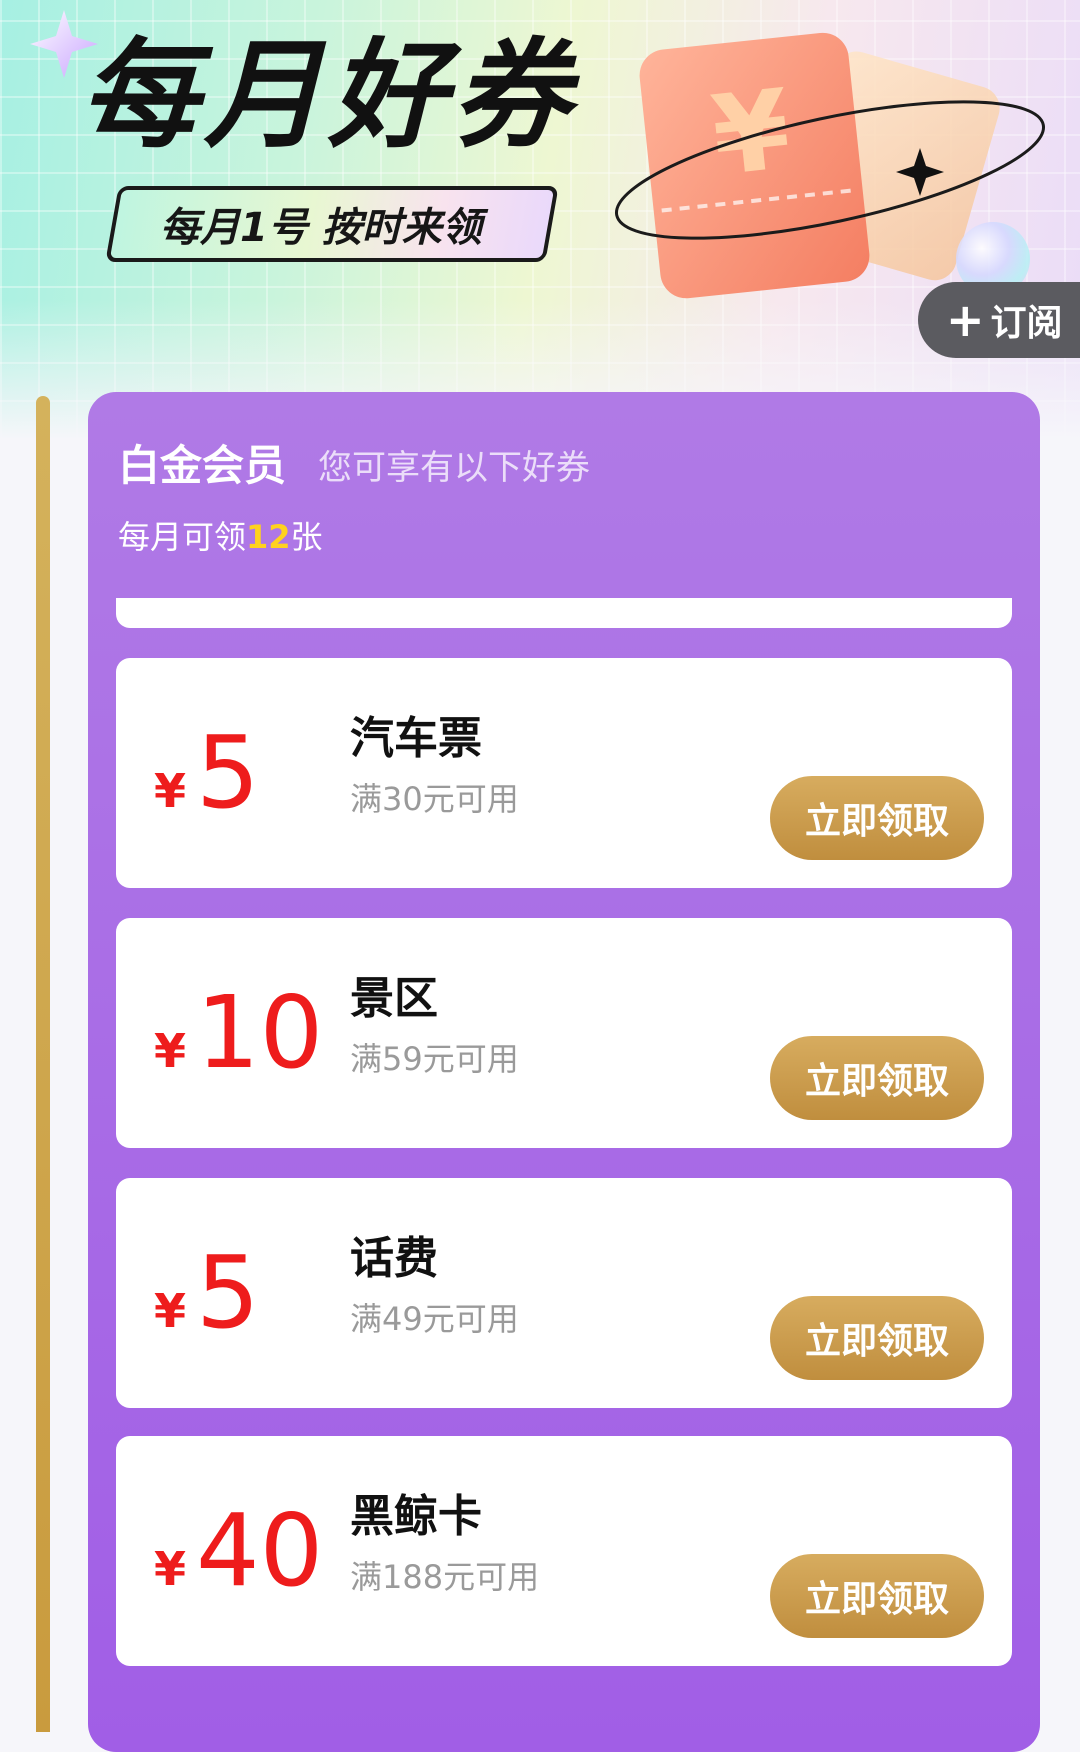 This screenshot has width=1080, height=1752. Describe the element at coordinates (394, 1258) in the screenshot. I see `coupon-name: 话费` at that location.